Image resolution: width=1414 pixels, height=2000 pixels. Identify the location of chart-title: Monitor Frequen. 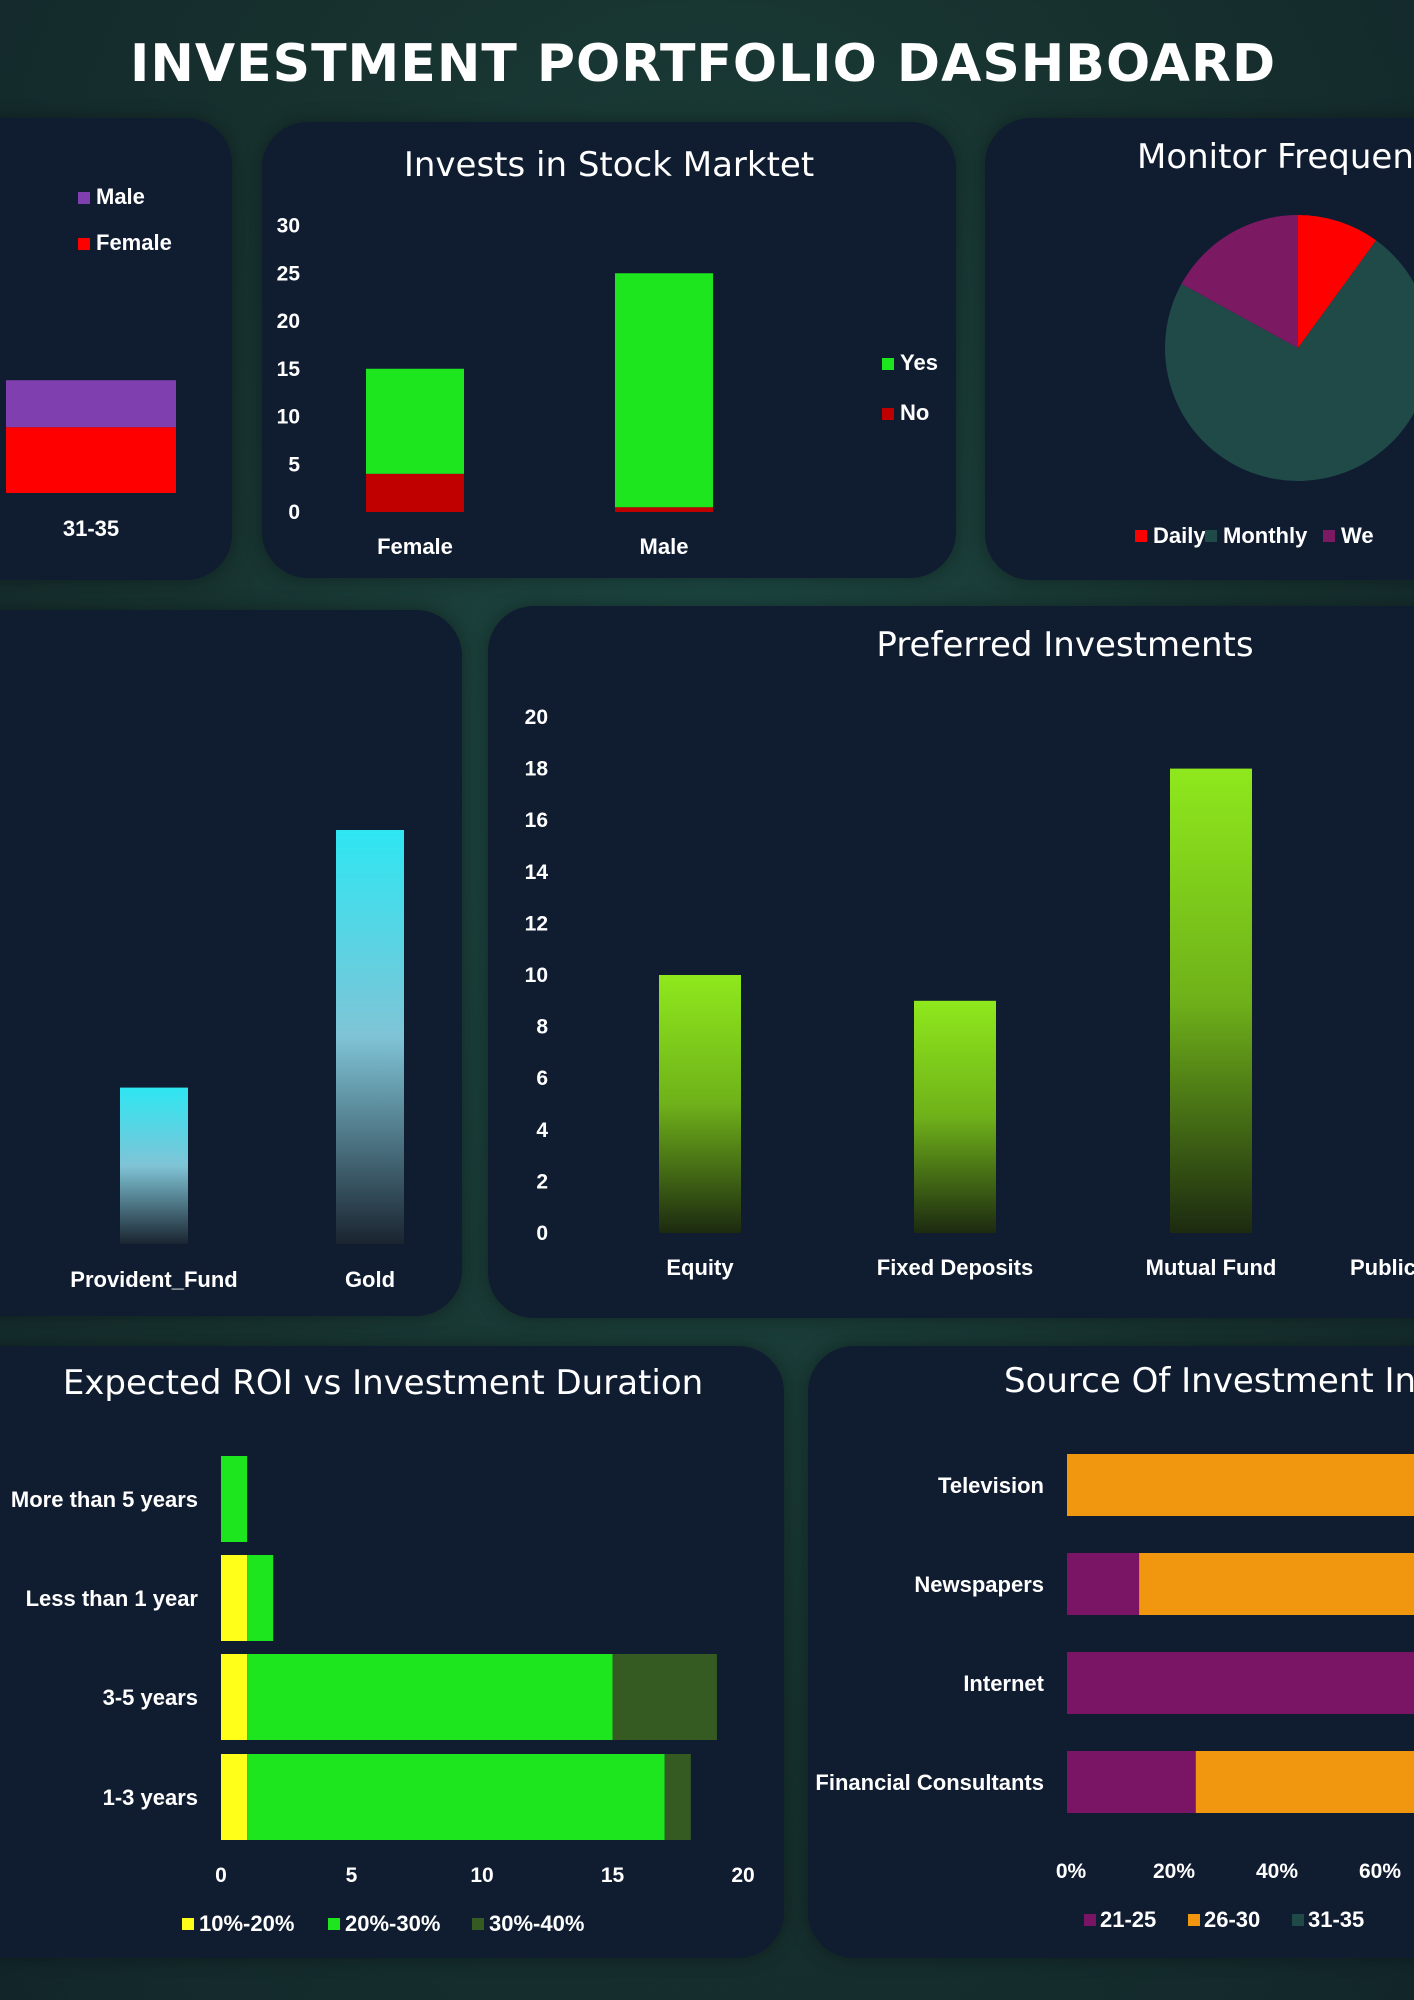
(1275, 157).